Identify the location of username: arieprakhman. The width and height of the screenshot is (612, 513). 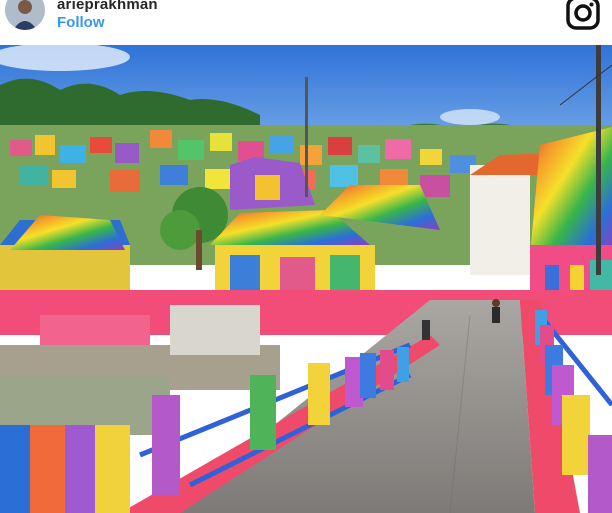
(107, 6).